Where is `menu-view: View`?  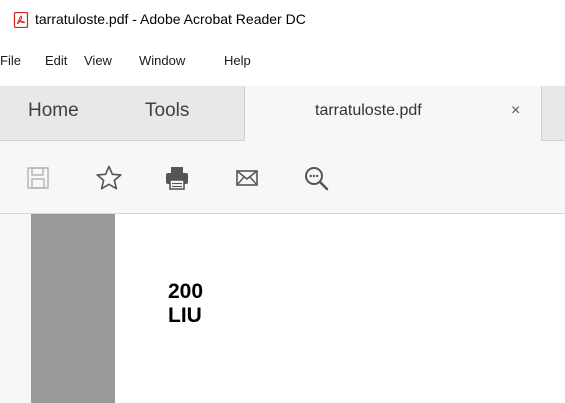
menu-view: View is located at coordinates (102, 60).